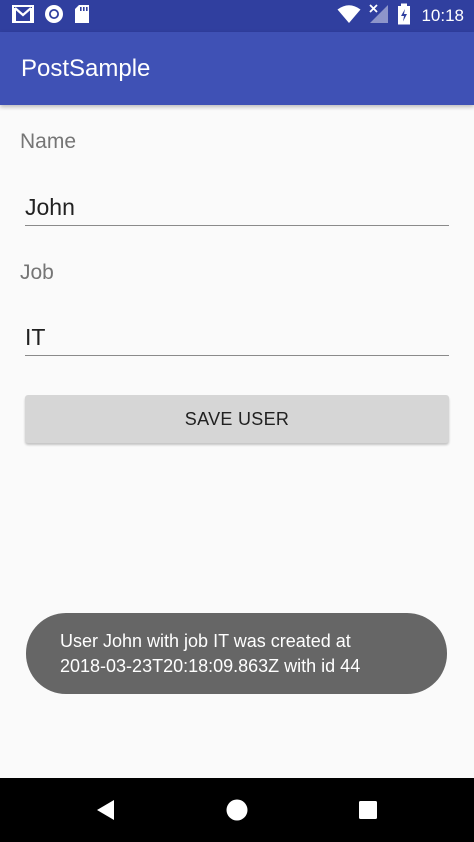 The image size is (474, 842). What do you see at coordinates (379, 16) in the screenshot?
I see `signal-no-data-icon` at bounding box center [379, 16].